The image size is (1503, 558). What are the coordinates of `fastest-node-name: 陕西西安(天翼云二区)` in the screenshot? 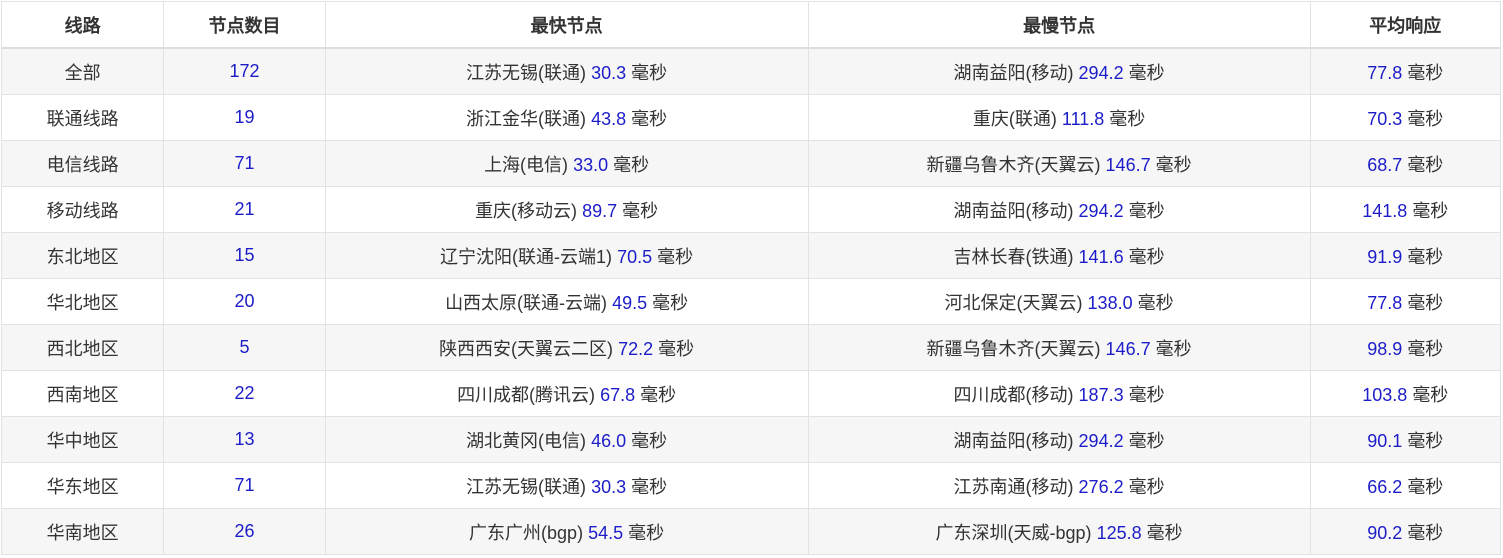 It's located at (526, 348).